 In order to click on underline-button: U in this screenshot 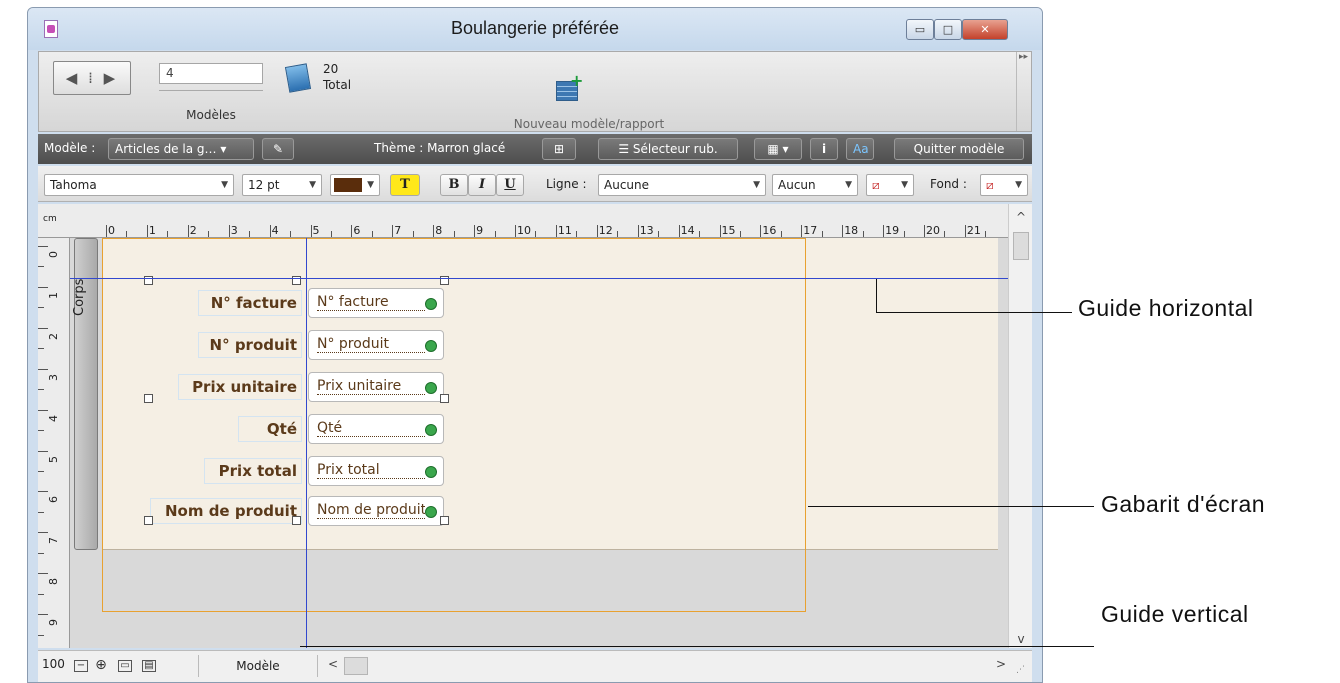, I will do `click(510, 185)`.